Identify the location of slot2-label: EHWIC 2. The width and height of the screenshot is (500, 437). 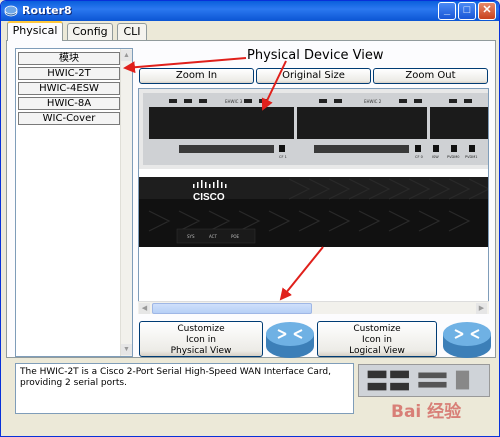
(373, 101).